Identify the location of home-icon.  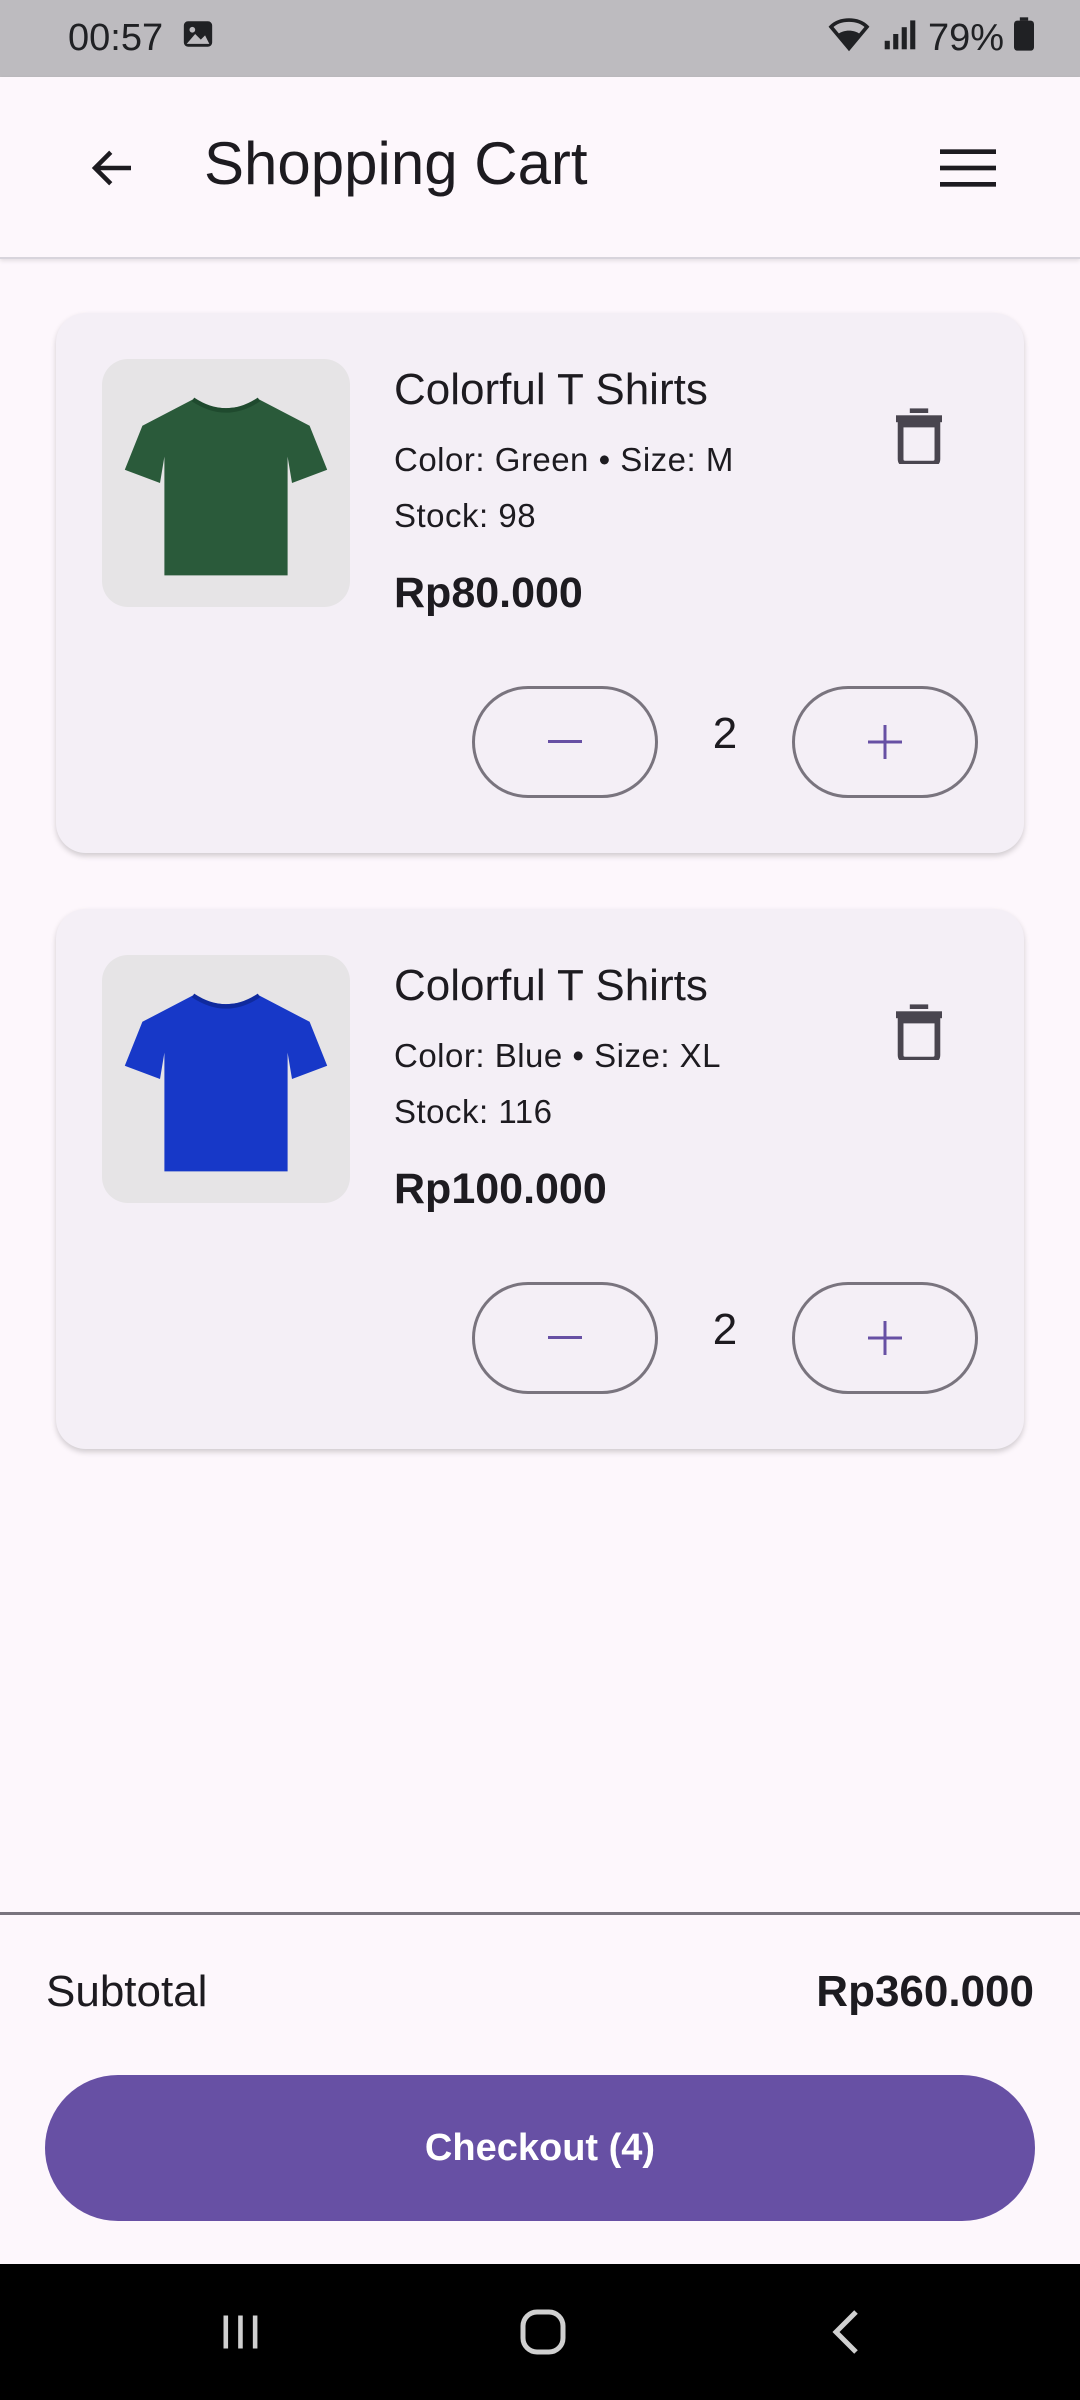
(543, 2332).